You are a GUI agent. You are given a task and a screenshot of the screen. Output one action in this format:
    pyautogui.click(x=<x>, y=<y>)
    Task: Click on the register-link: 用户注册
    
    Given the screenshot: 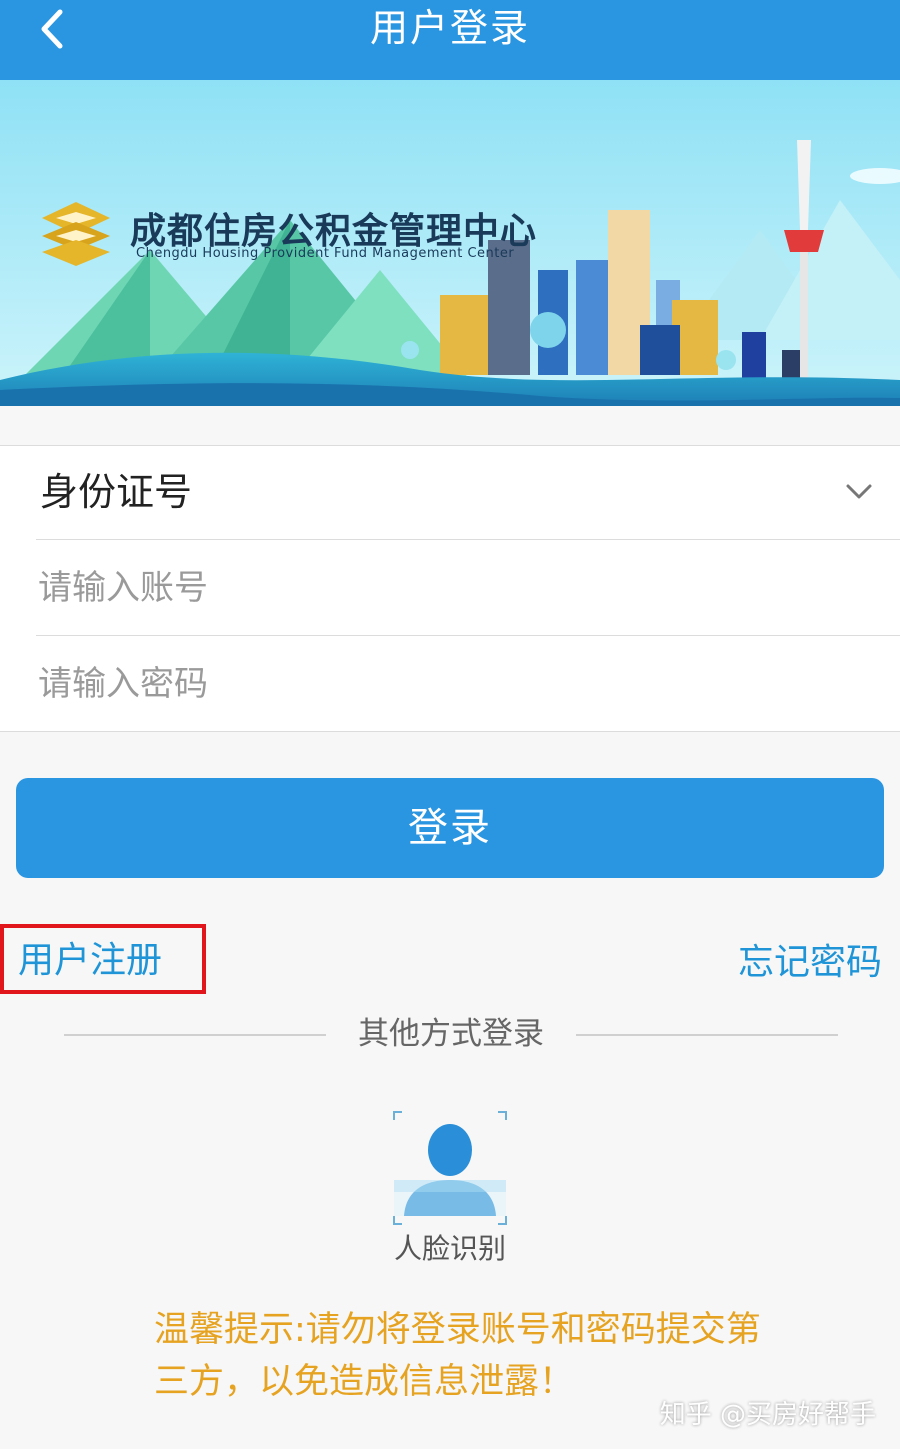 What is the action you would take?
    pyautogui.click(x=103, y=959)
    